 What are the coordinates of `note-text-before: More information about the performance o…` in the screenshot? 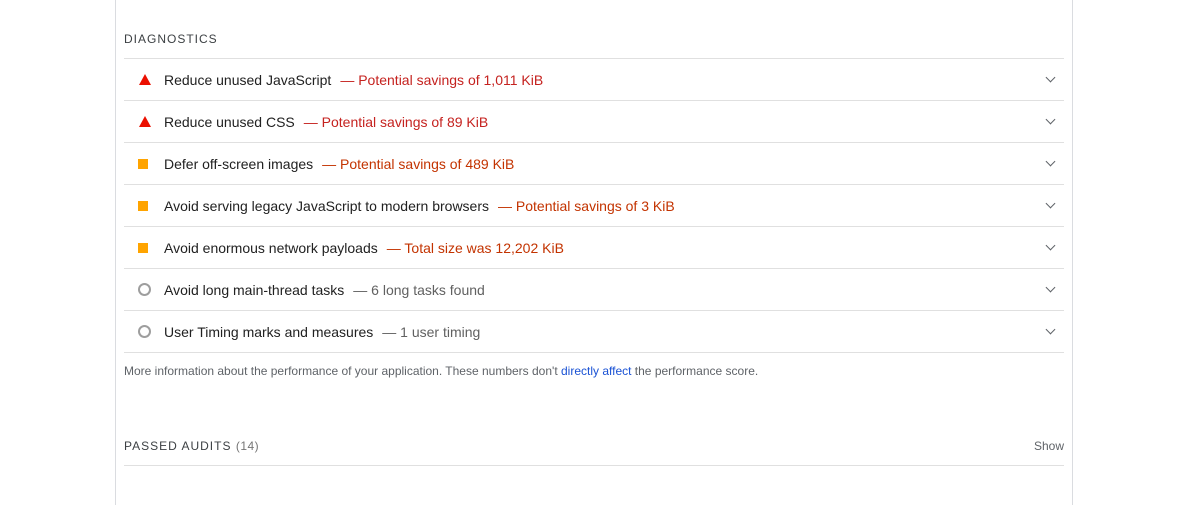 It's located at (342, 371).